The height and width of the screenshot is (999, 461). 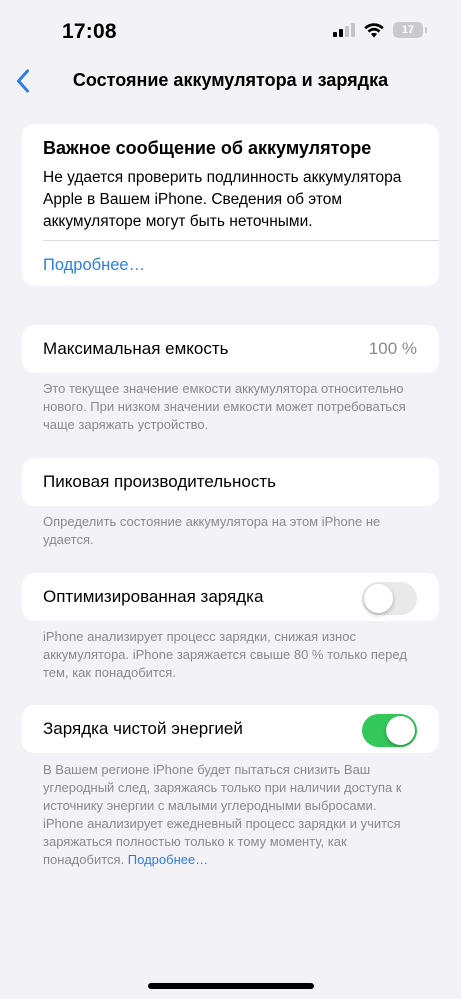 I want to click on nav-bar: Состояние аккумулятора и зарядка, so click(x=230, y=82).